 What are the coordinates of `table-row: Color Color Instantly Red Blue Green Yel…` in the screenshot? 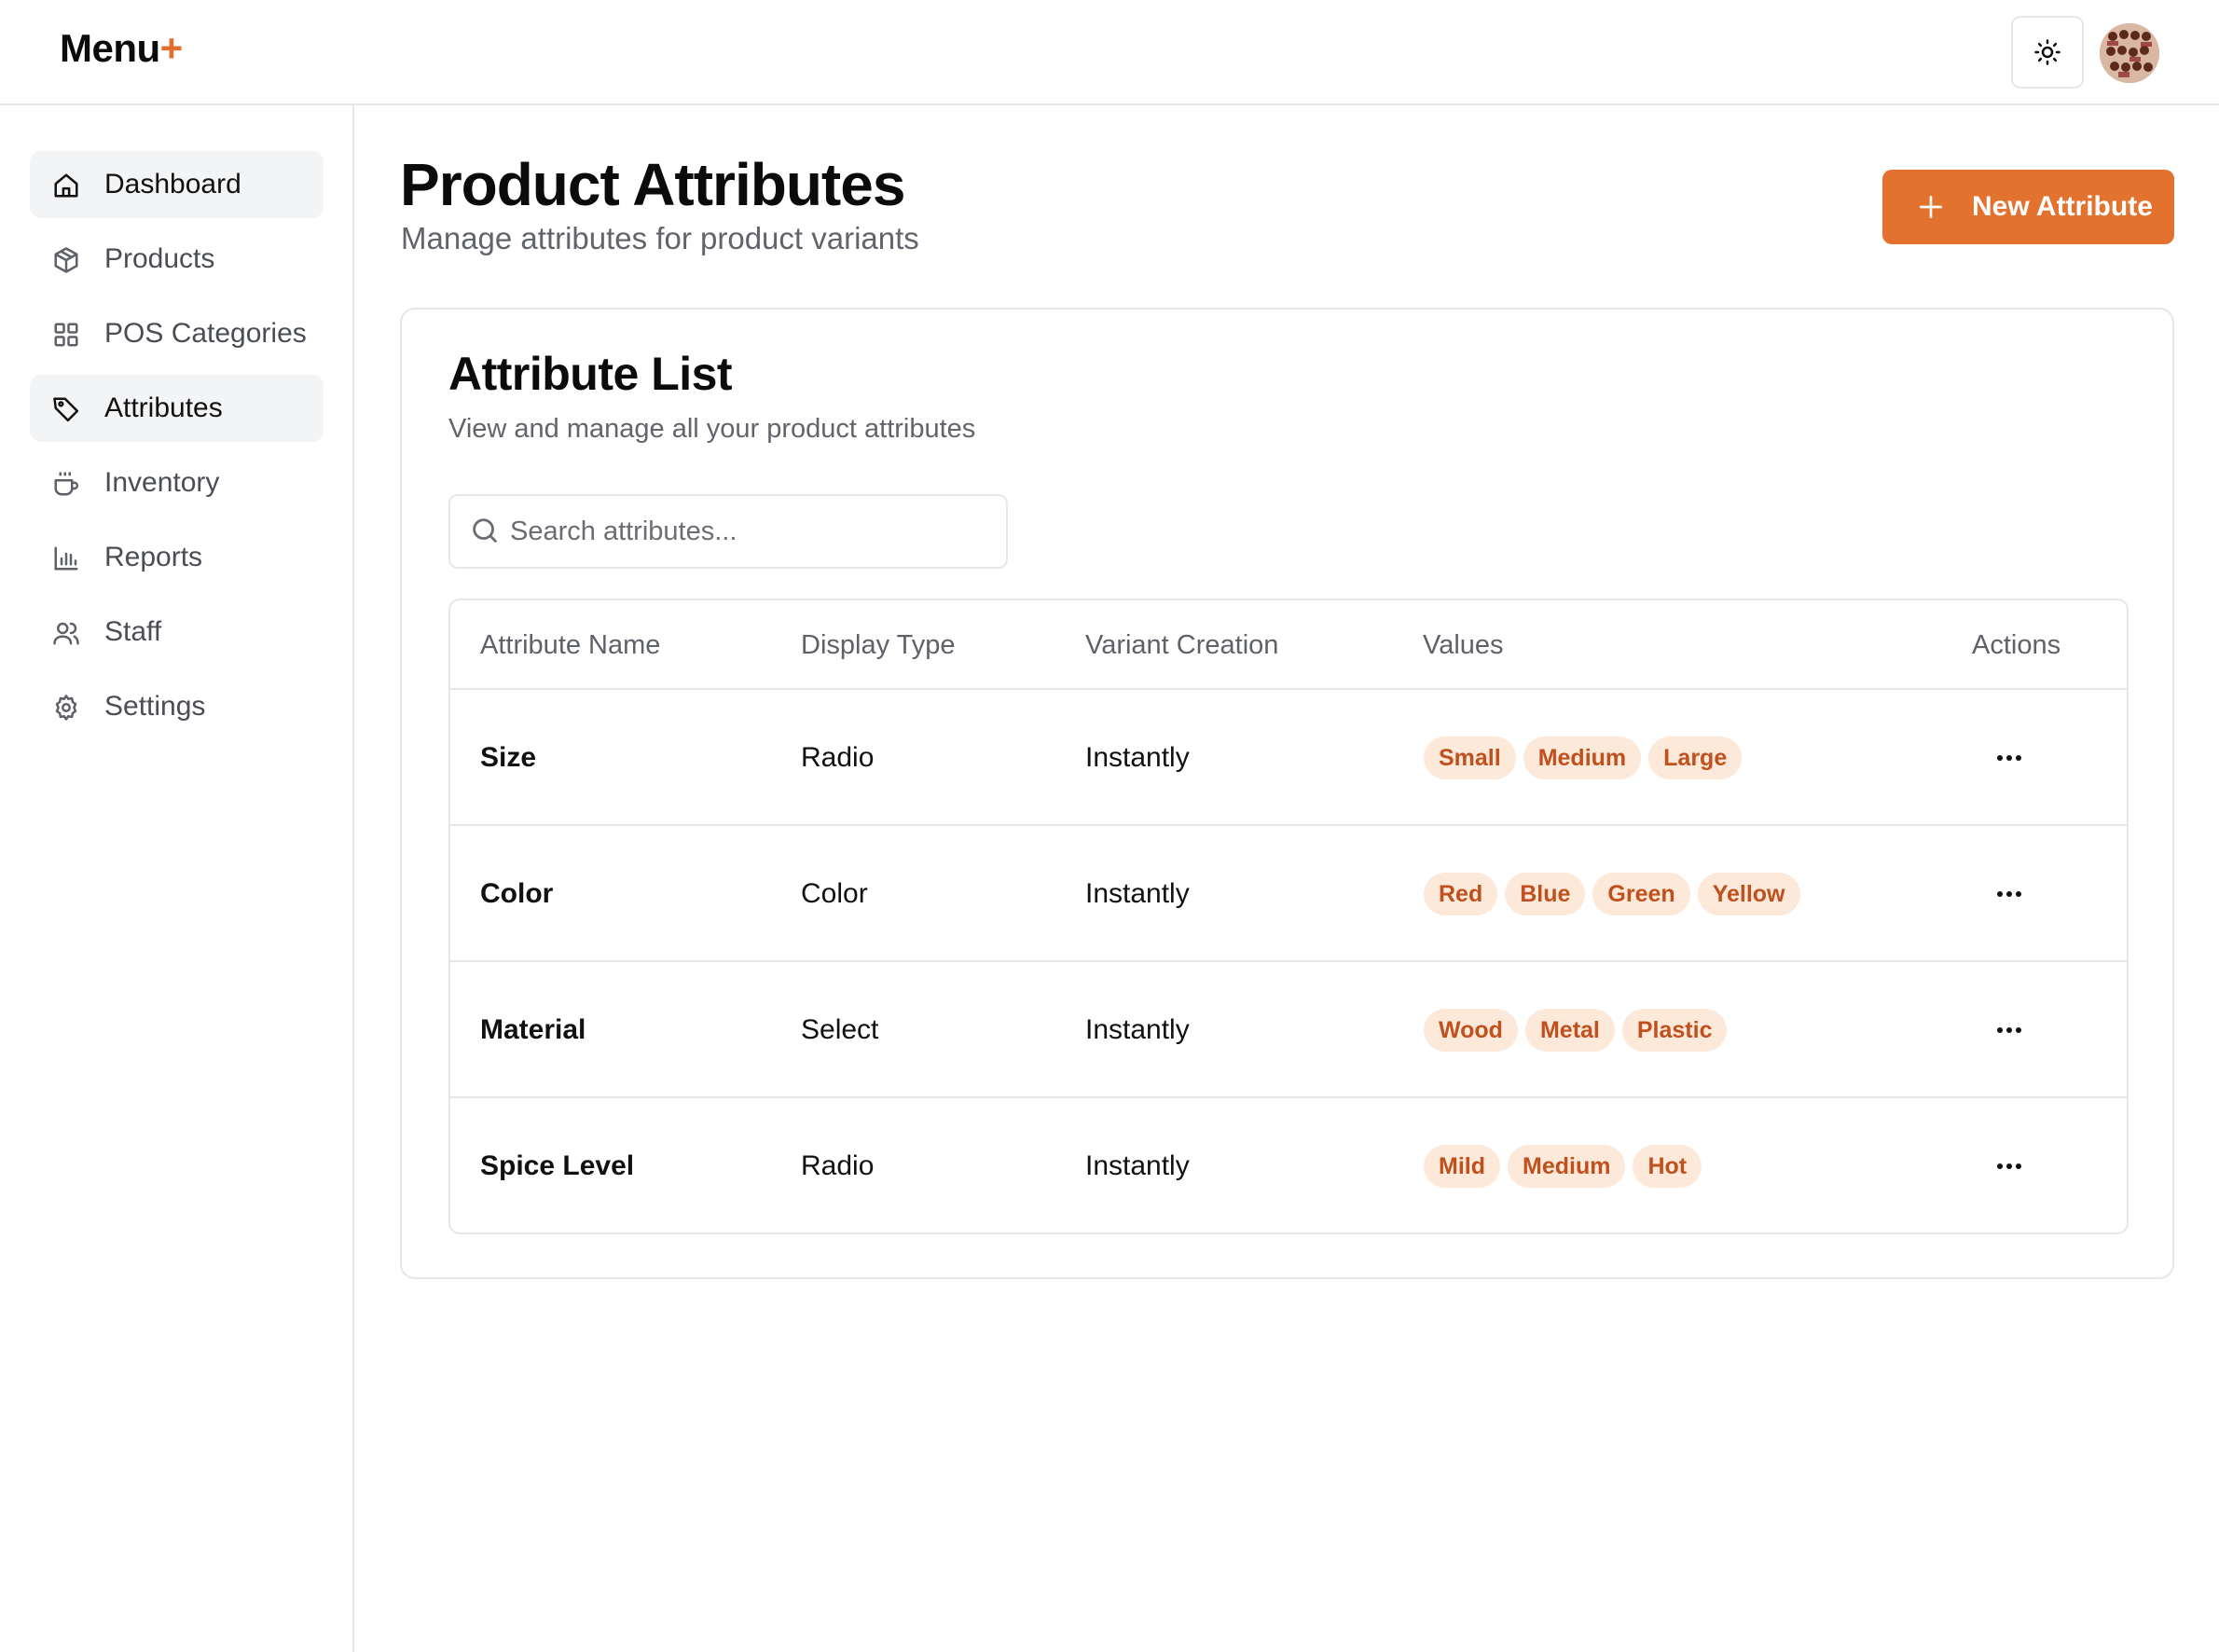 It's located at (1288, 894).